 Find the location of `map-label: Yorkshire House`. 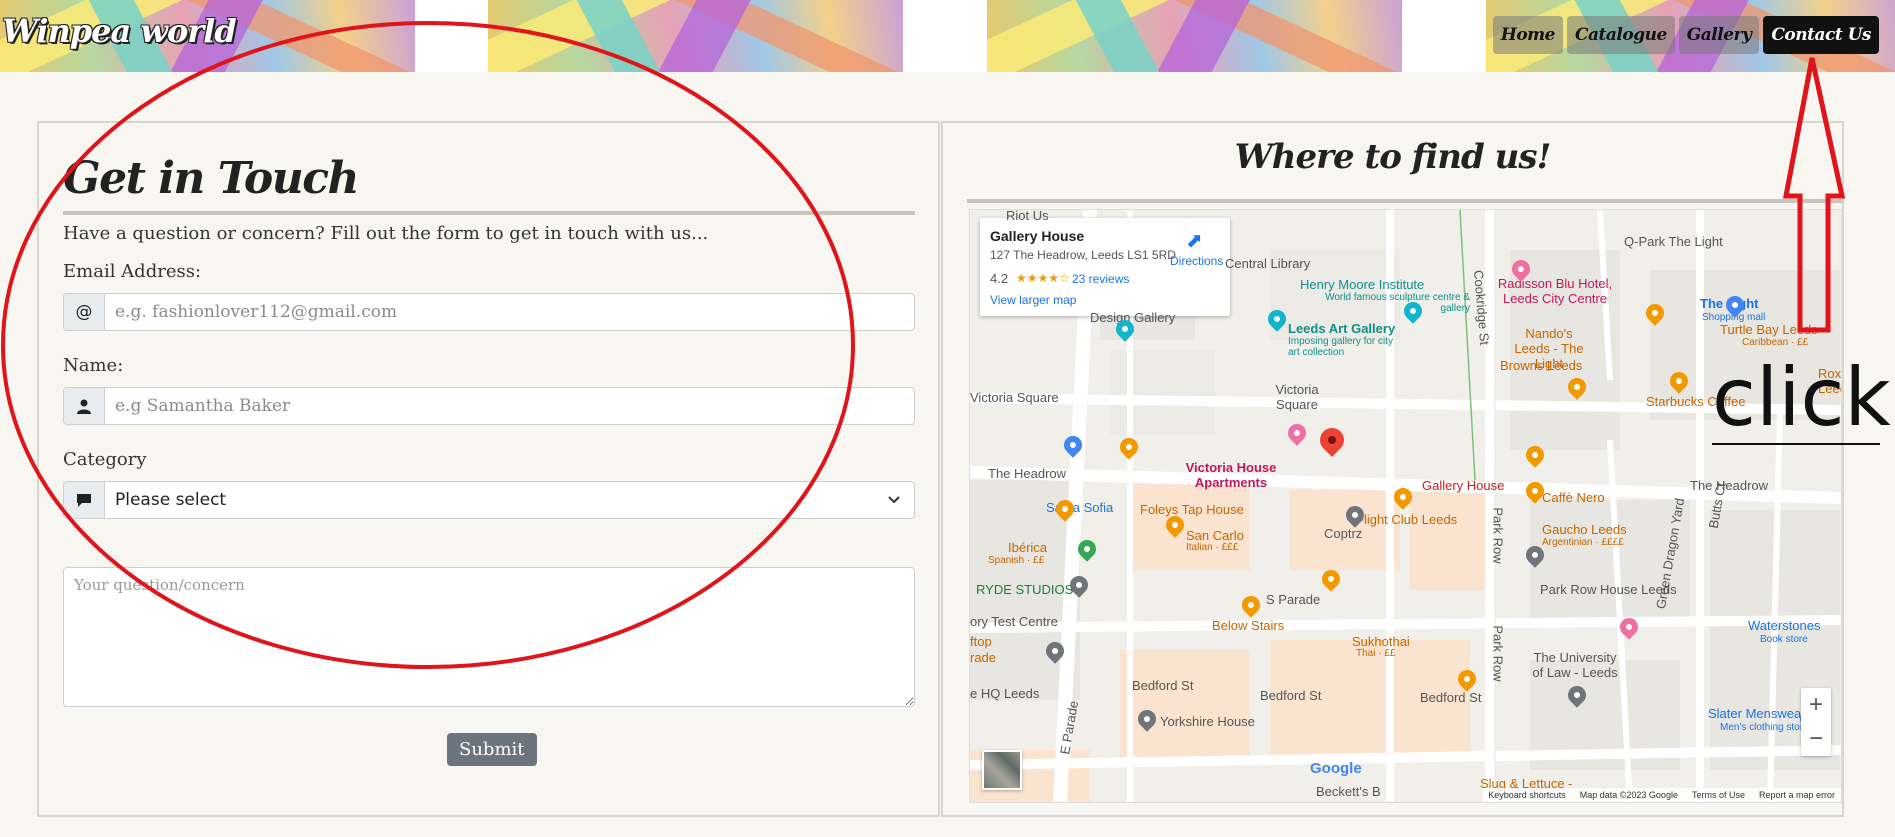

map-label: Yorkshire House is located at coordinates (1207, 721).